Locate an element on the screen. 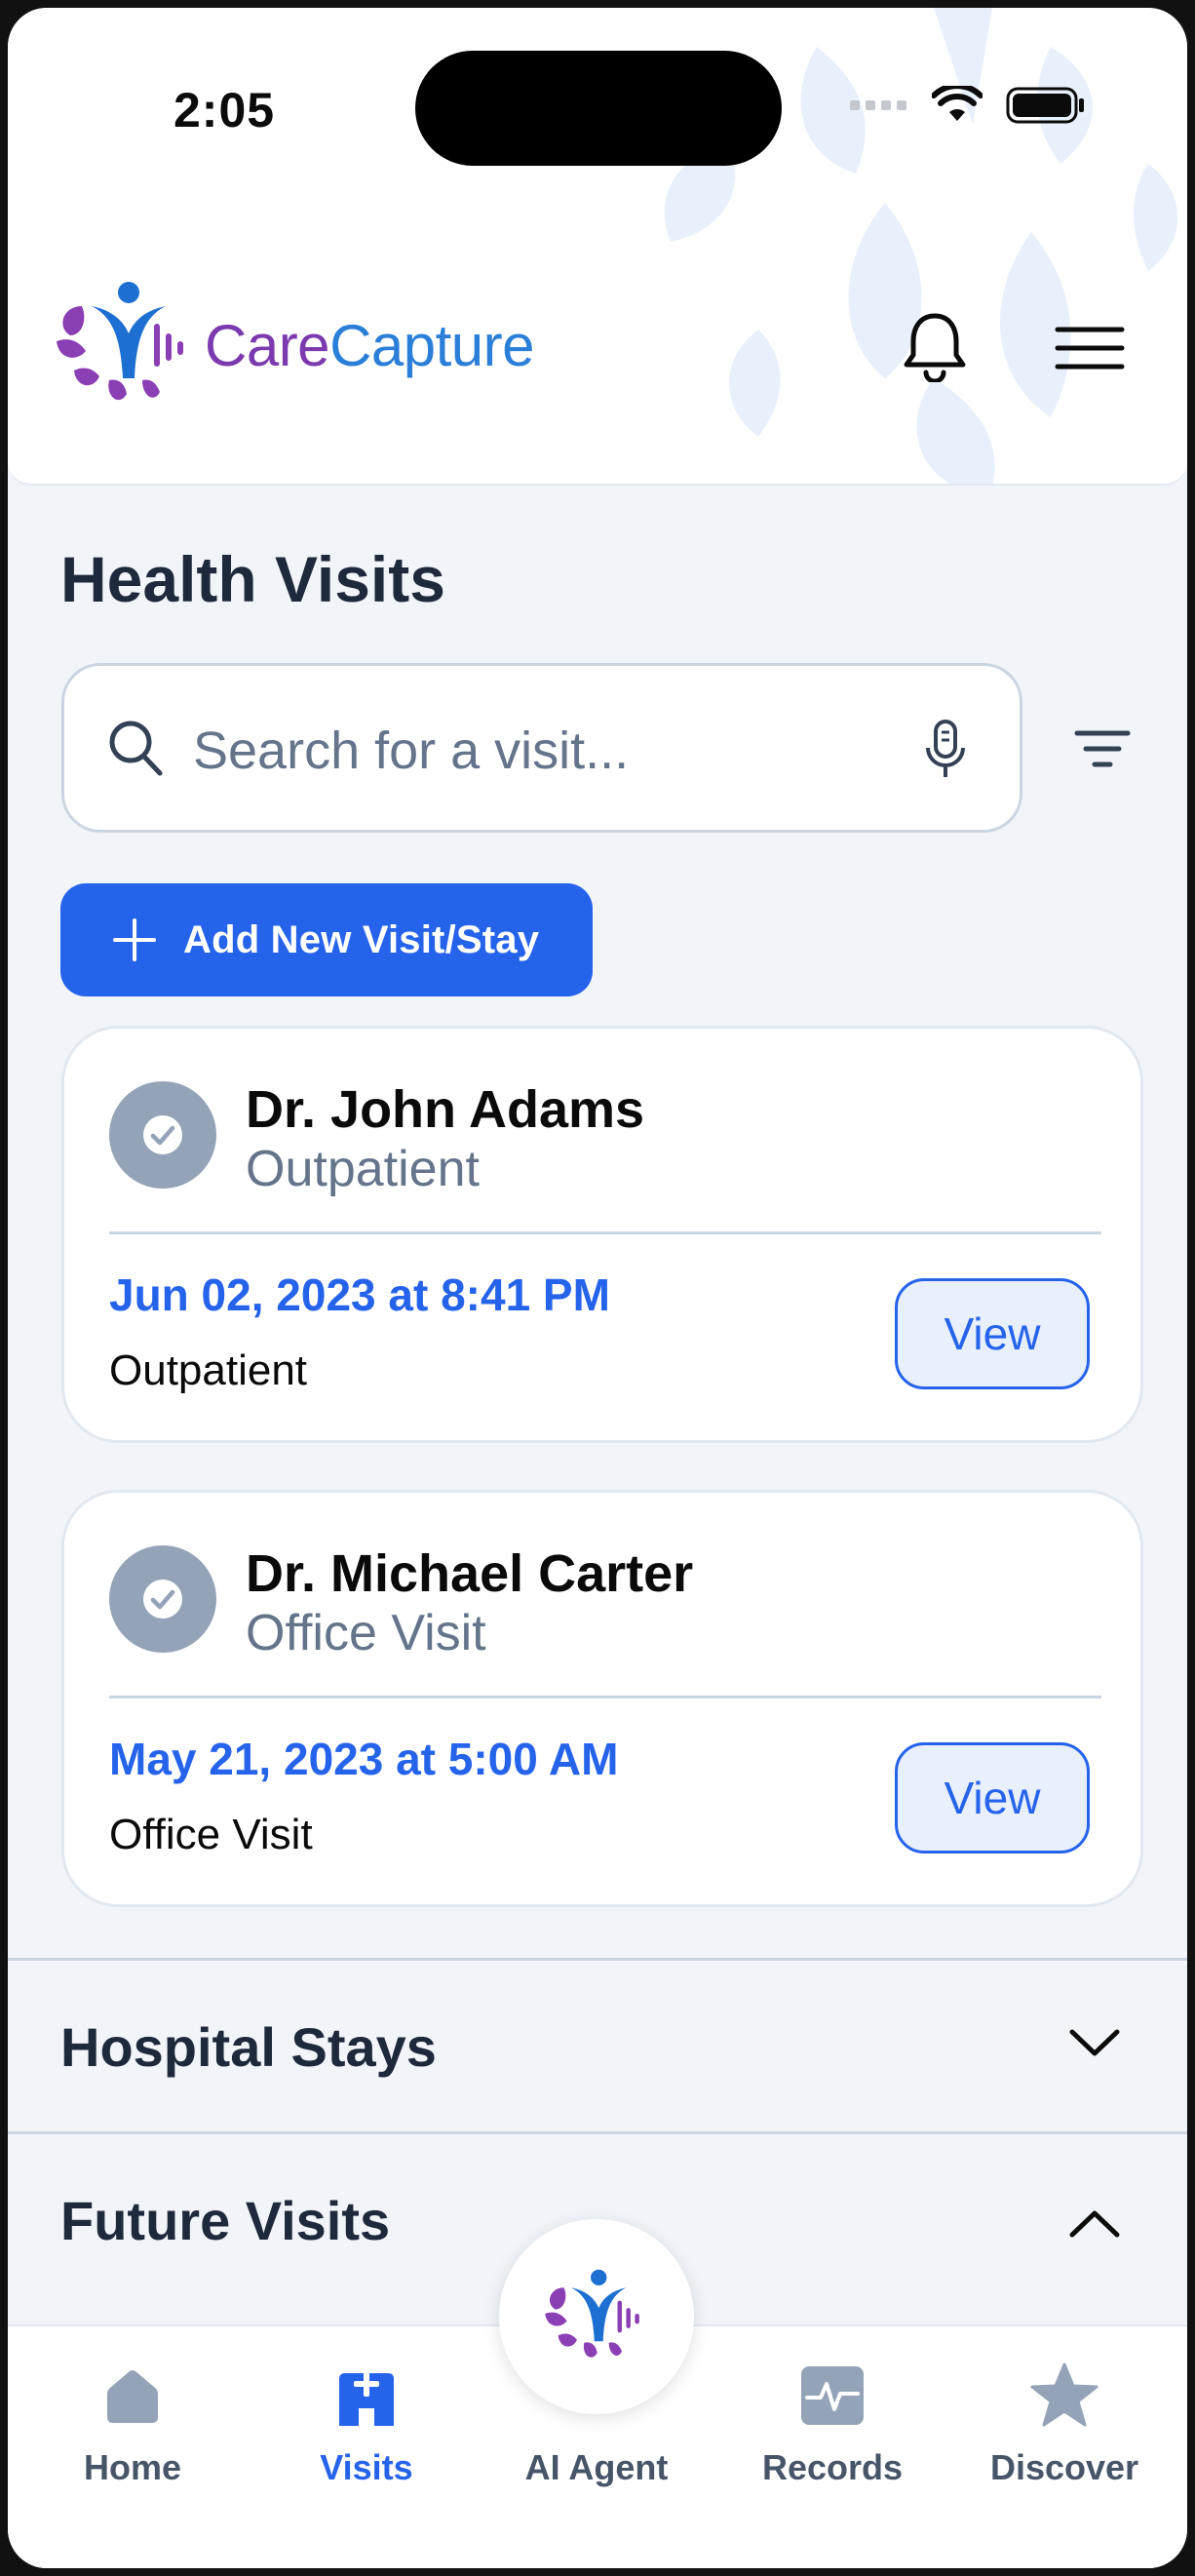  visit-datetime: Jun 02, 2023 at 8:41 PM is located at coordinates (359, 1294).